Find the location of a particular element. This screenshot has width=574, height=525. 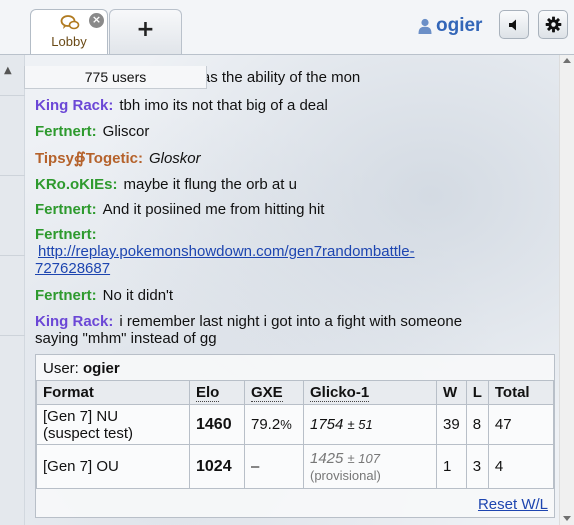

stats-user-name: ogier is located at coordinates (101, 368).